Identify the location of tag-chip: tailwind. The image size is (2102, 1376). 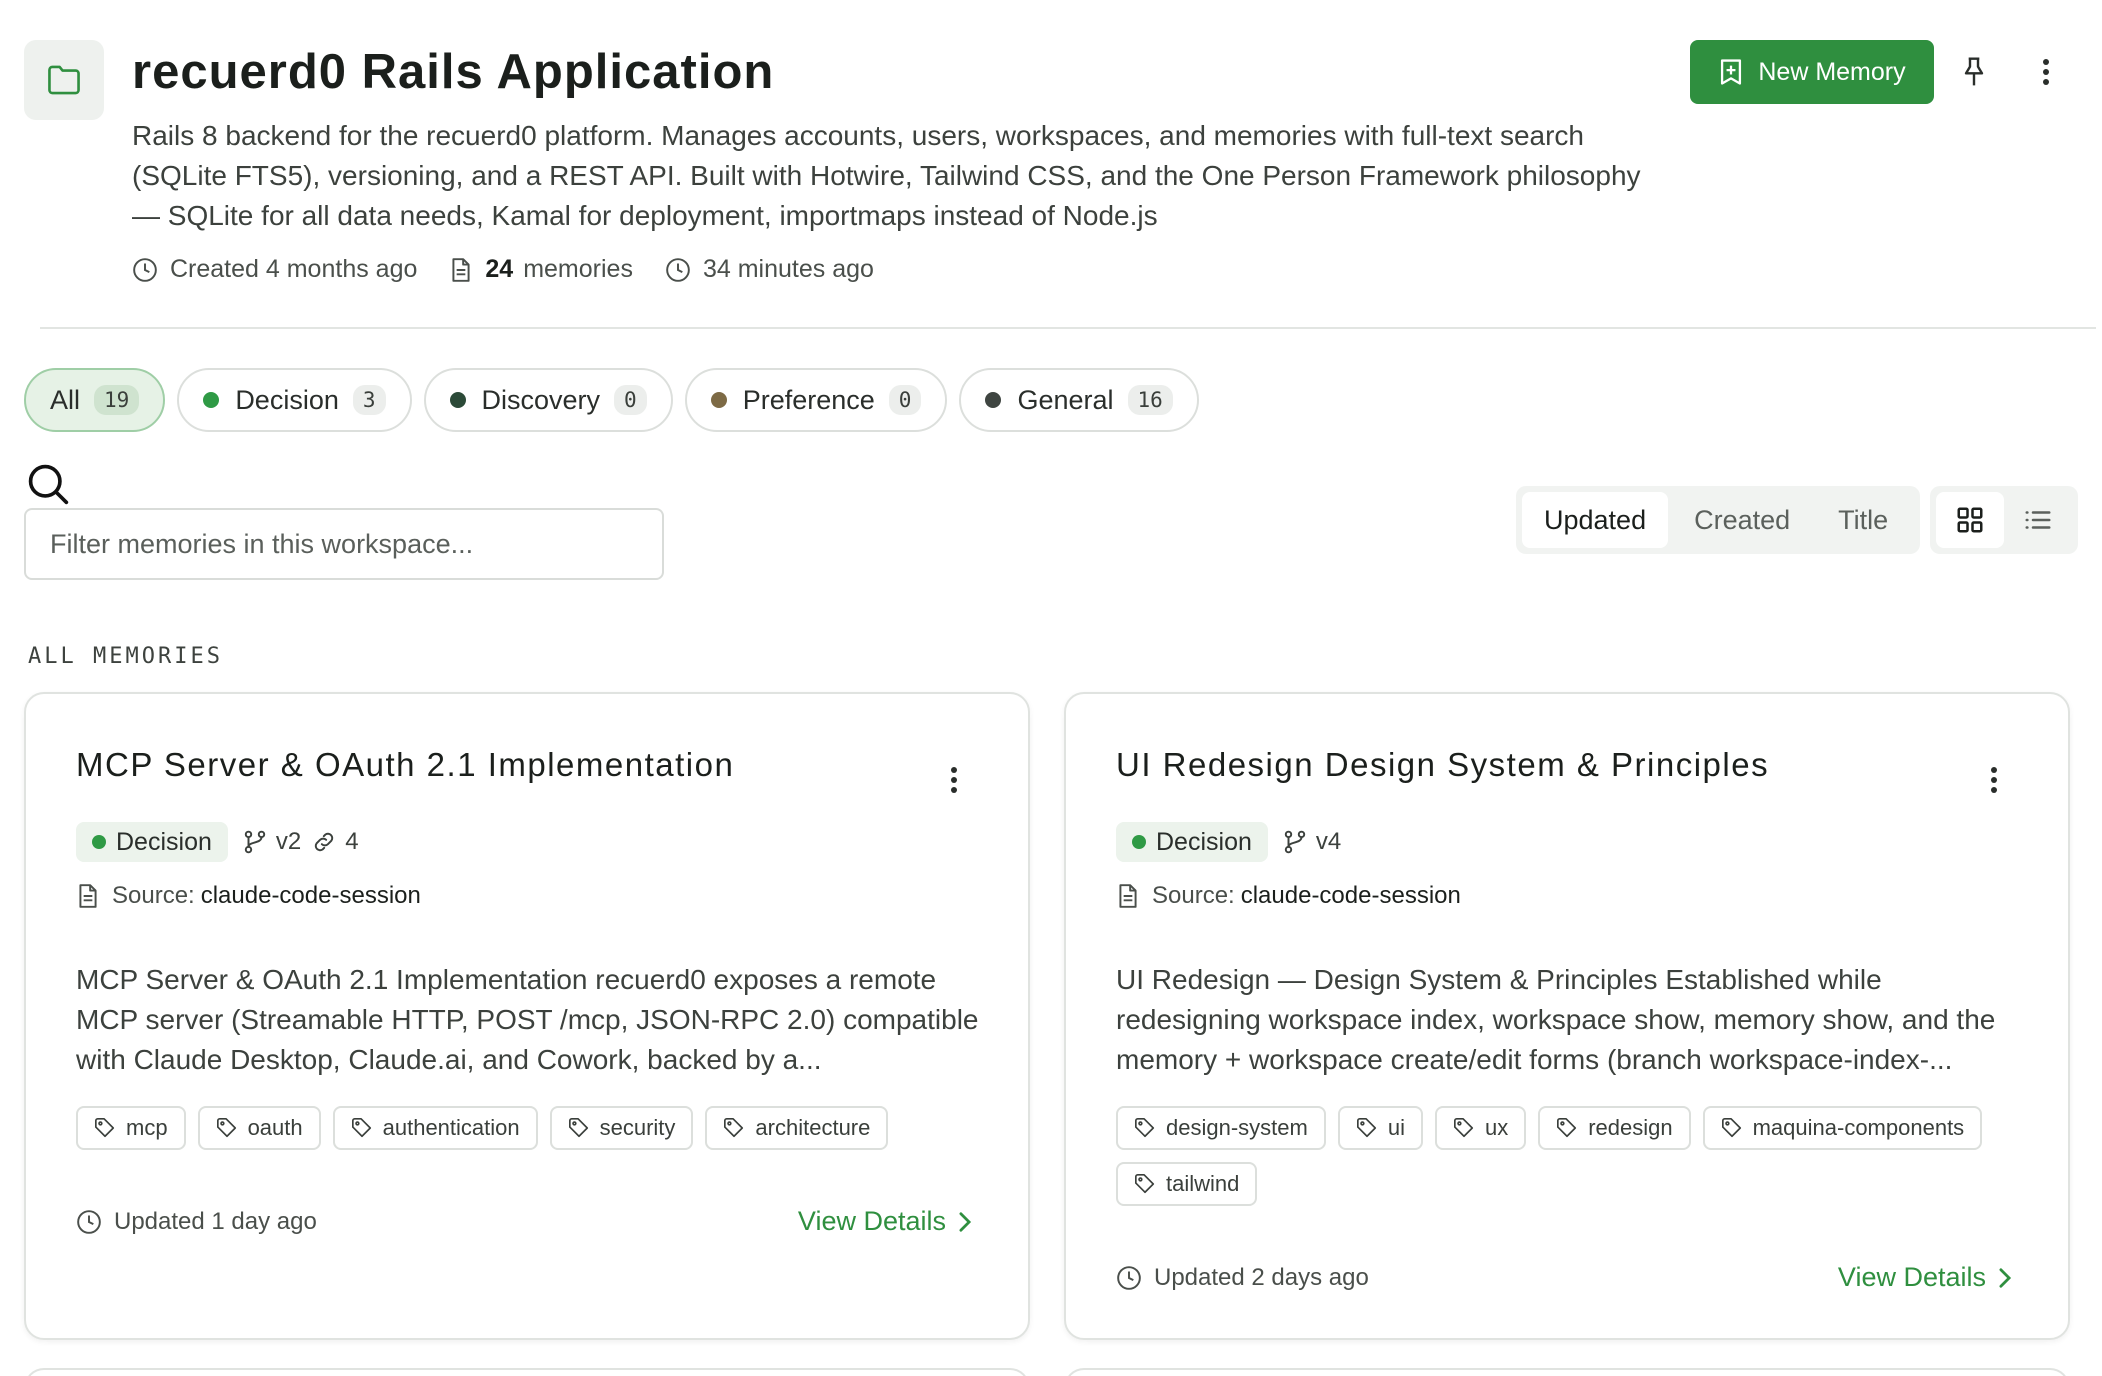
(1187, 1184).